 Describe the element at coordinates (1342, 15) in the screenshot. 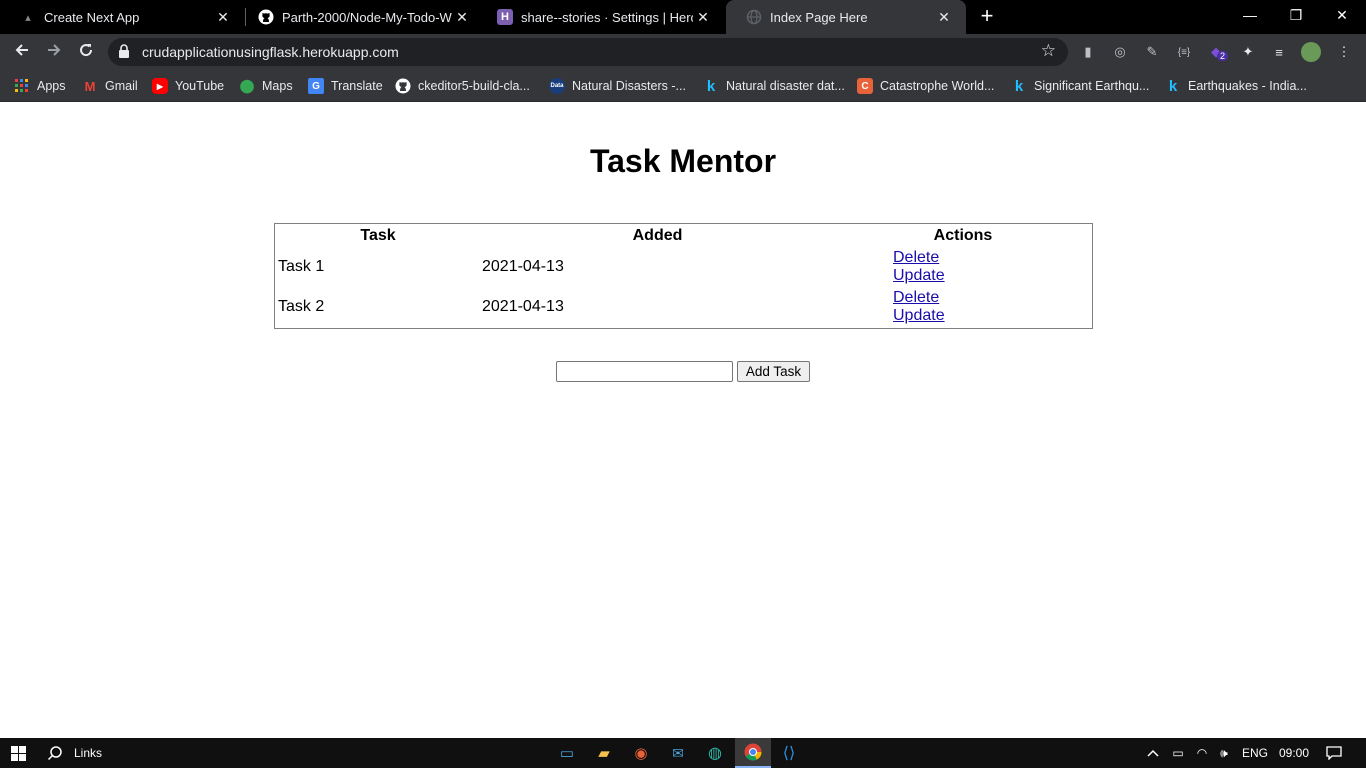

I see `close-window-button: ✕` at that location.